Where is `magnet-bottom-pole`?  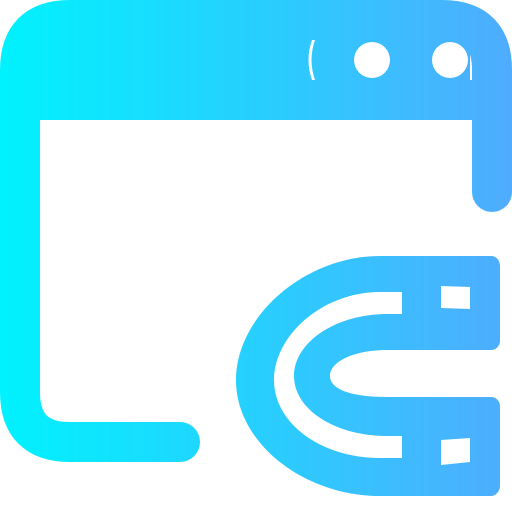
magnet-bottom-pole is located at coordinates (455, 451).